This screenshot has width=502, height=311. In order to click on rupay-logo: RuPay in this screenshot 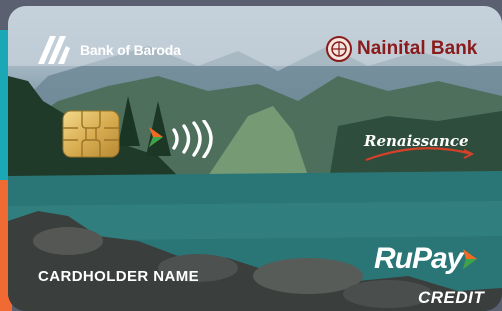, I will do `click(426, 259)`.